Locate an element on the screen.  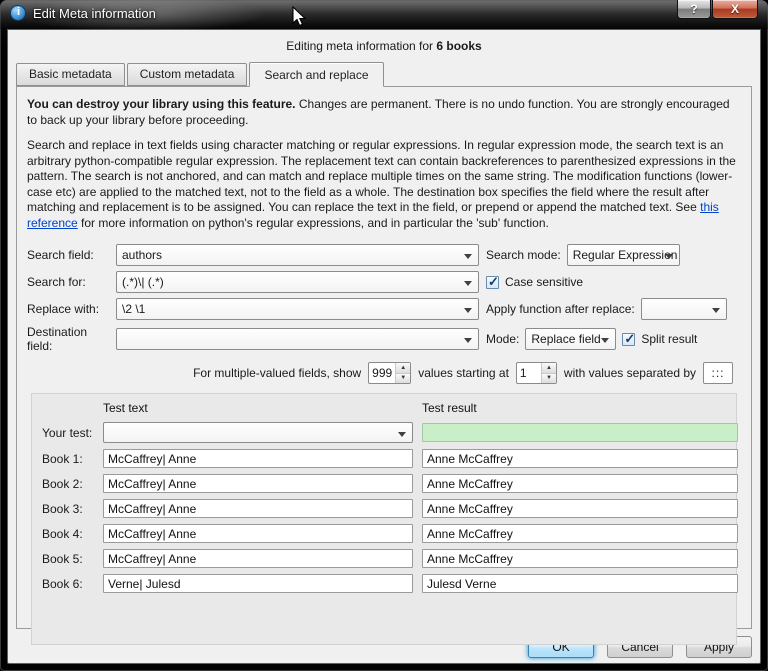
search-for-combo: (.*)\| (.*) is located at coordinates (297, 282).